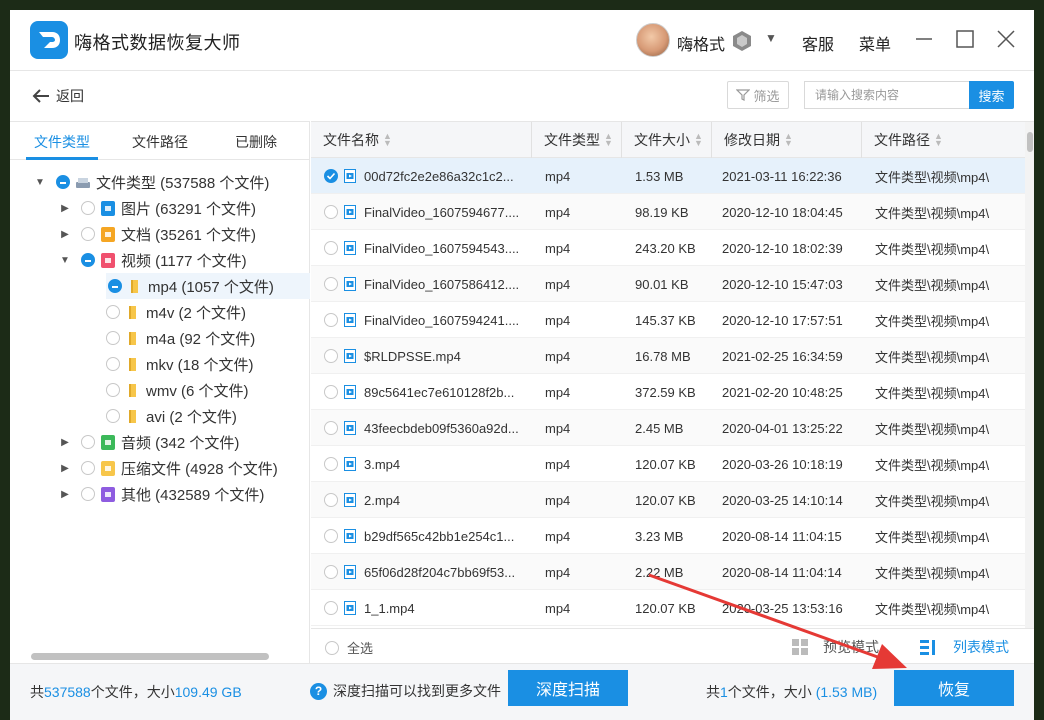  What do you see at coordinates (835, 647) in the screenshot?
I see `preview-mode-button: 预览模式` at bounding box center [835, 647].